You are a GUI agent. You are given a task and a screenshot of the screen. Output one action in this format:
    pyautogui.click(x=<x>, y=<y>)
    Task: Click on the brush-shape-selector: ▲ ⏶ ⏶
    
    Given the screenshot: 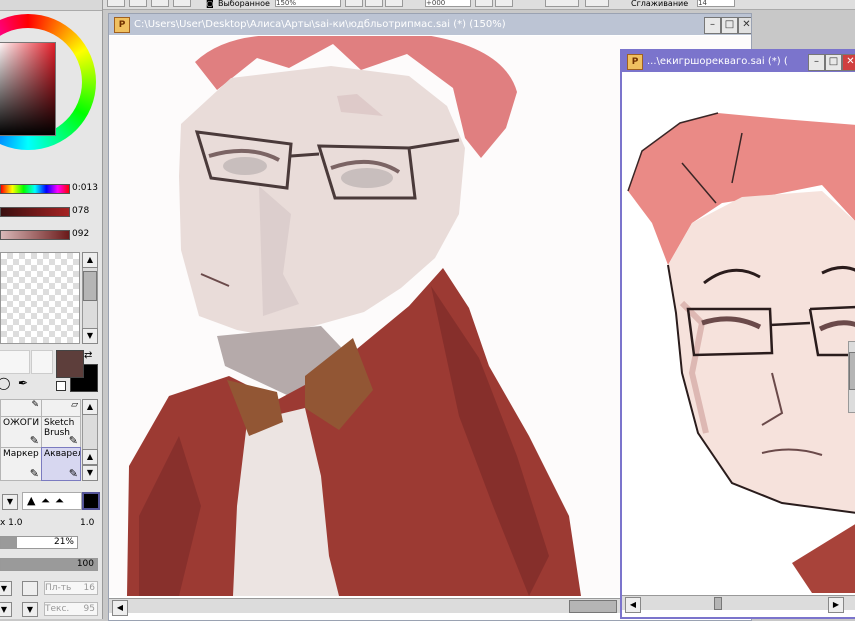 What is the action you would take?
    pyautogui.click(x=52, y=501)
    